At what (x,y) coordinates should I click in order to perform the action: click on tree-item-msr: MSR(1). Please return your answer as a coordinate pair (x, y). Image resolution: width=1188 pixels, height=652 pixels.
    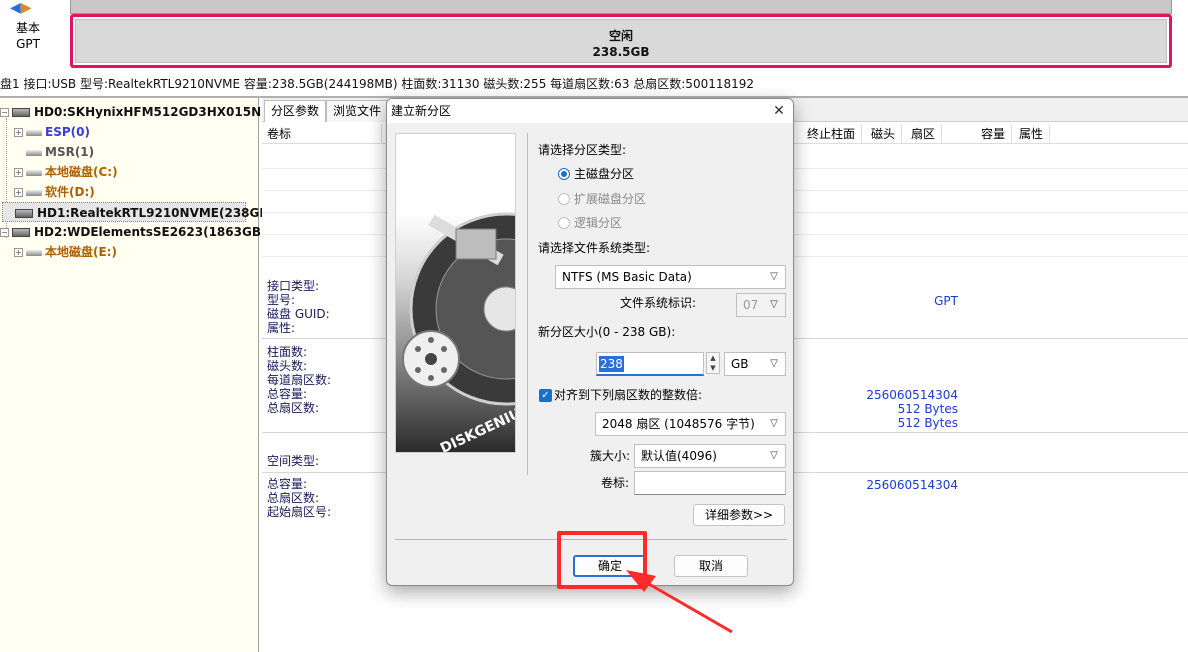
    Looking at the image, I should click on (54, 152).